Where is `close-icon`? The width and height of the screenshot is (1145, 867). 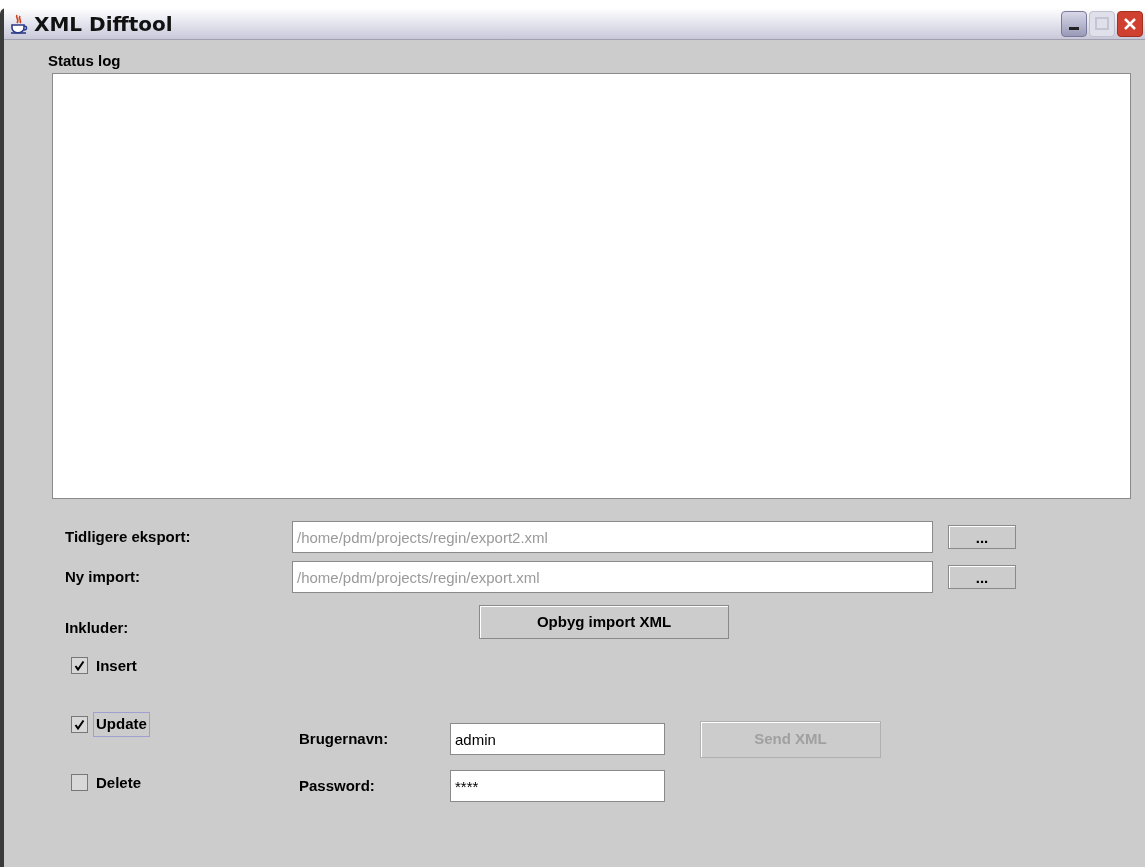
close-icon is located at coordinates (1130, 23).